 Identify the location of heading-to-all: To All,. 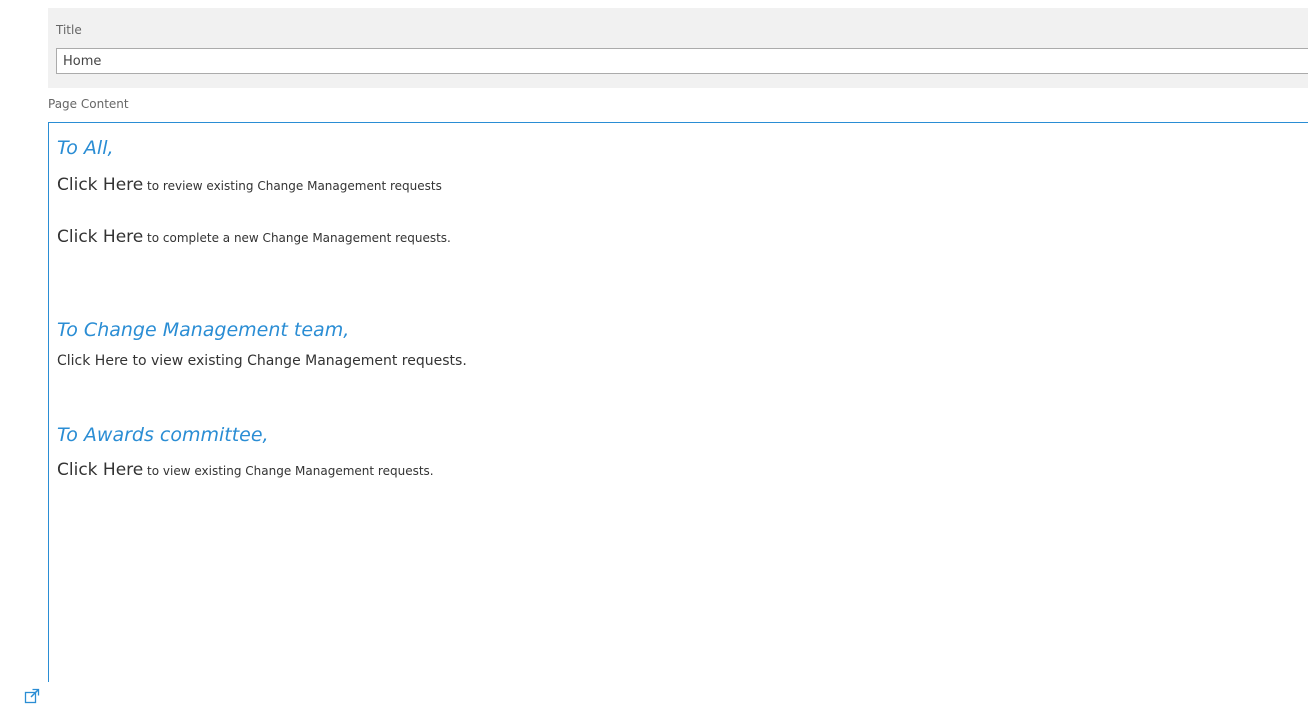
(85, 148).